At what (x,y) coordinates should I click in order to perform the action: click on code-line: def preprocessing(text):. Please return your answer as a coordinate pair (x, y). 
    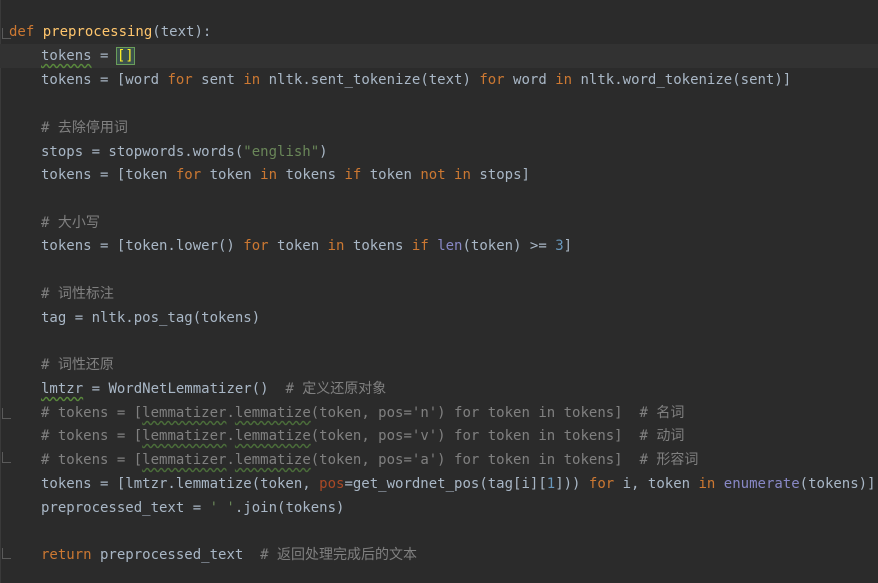
    Looking at the image, I should click on (439, 32).